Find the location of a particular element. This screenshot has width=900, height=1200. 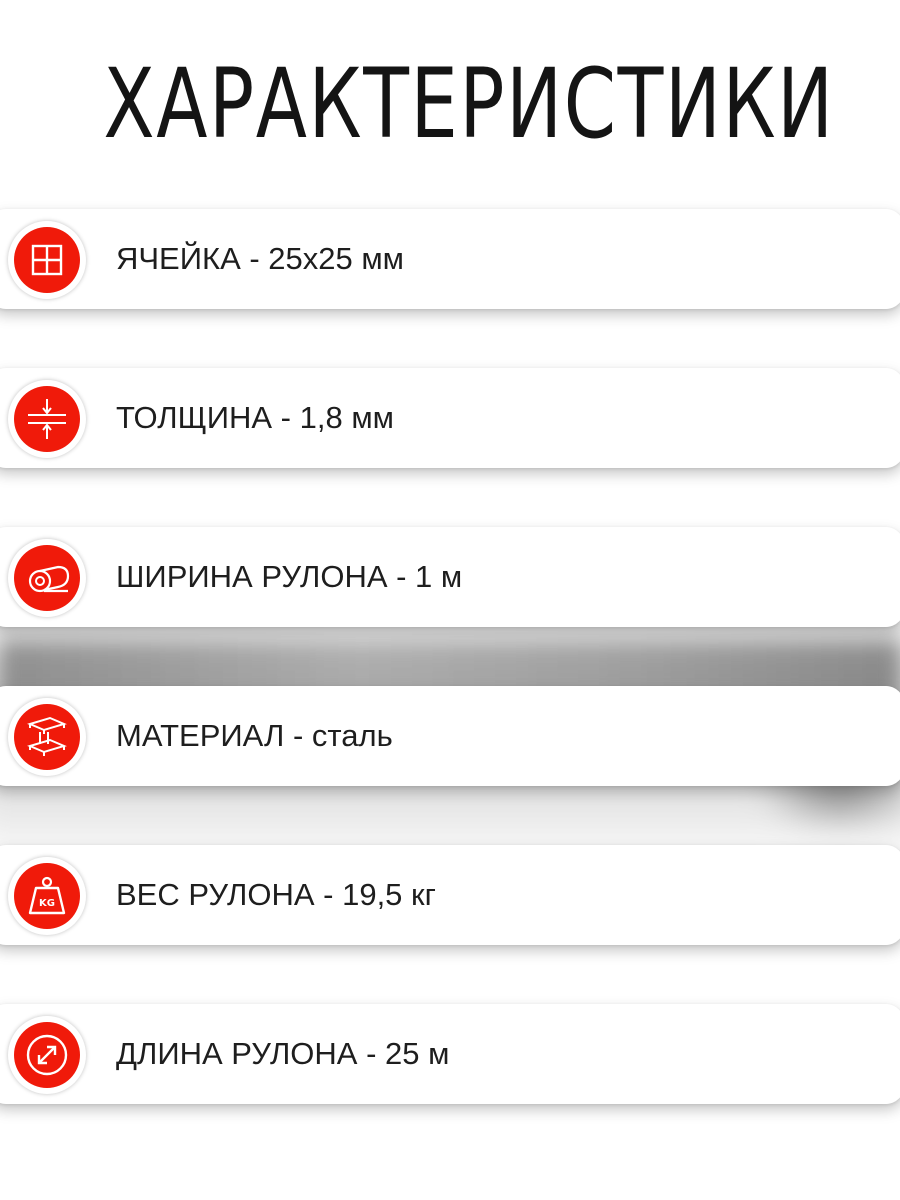

spec-card-length: ДЛИНА РУЛОНА - 25 м is located at coordinates (450, 1054).